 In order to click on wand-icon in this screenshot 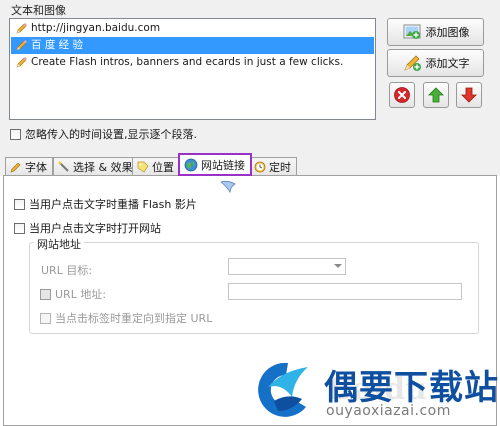, I will do `click(63, 166)`.